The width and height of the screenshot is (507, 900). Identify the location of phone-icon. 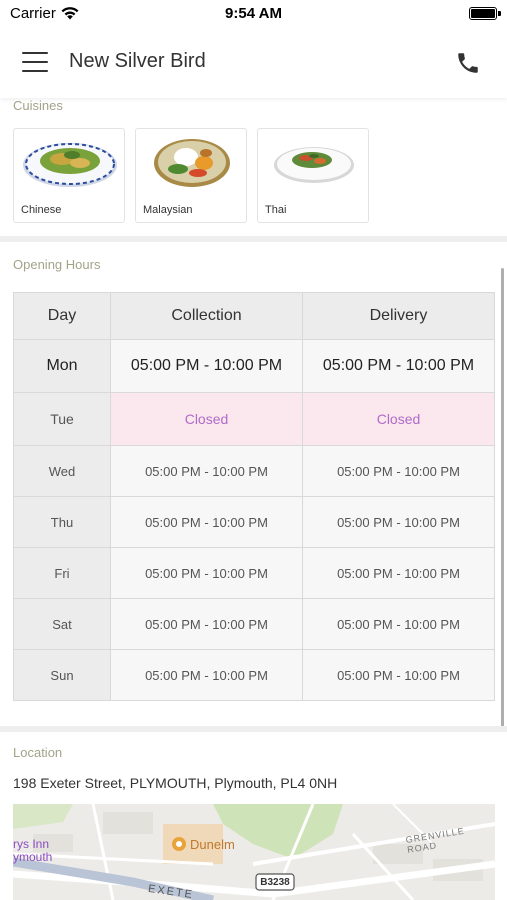
(468, 63).